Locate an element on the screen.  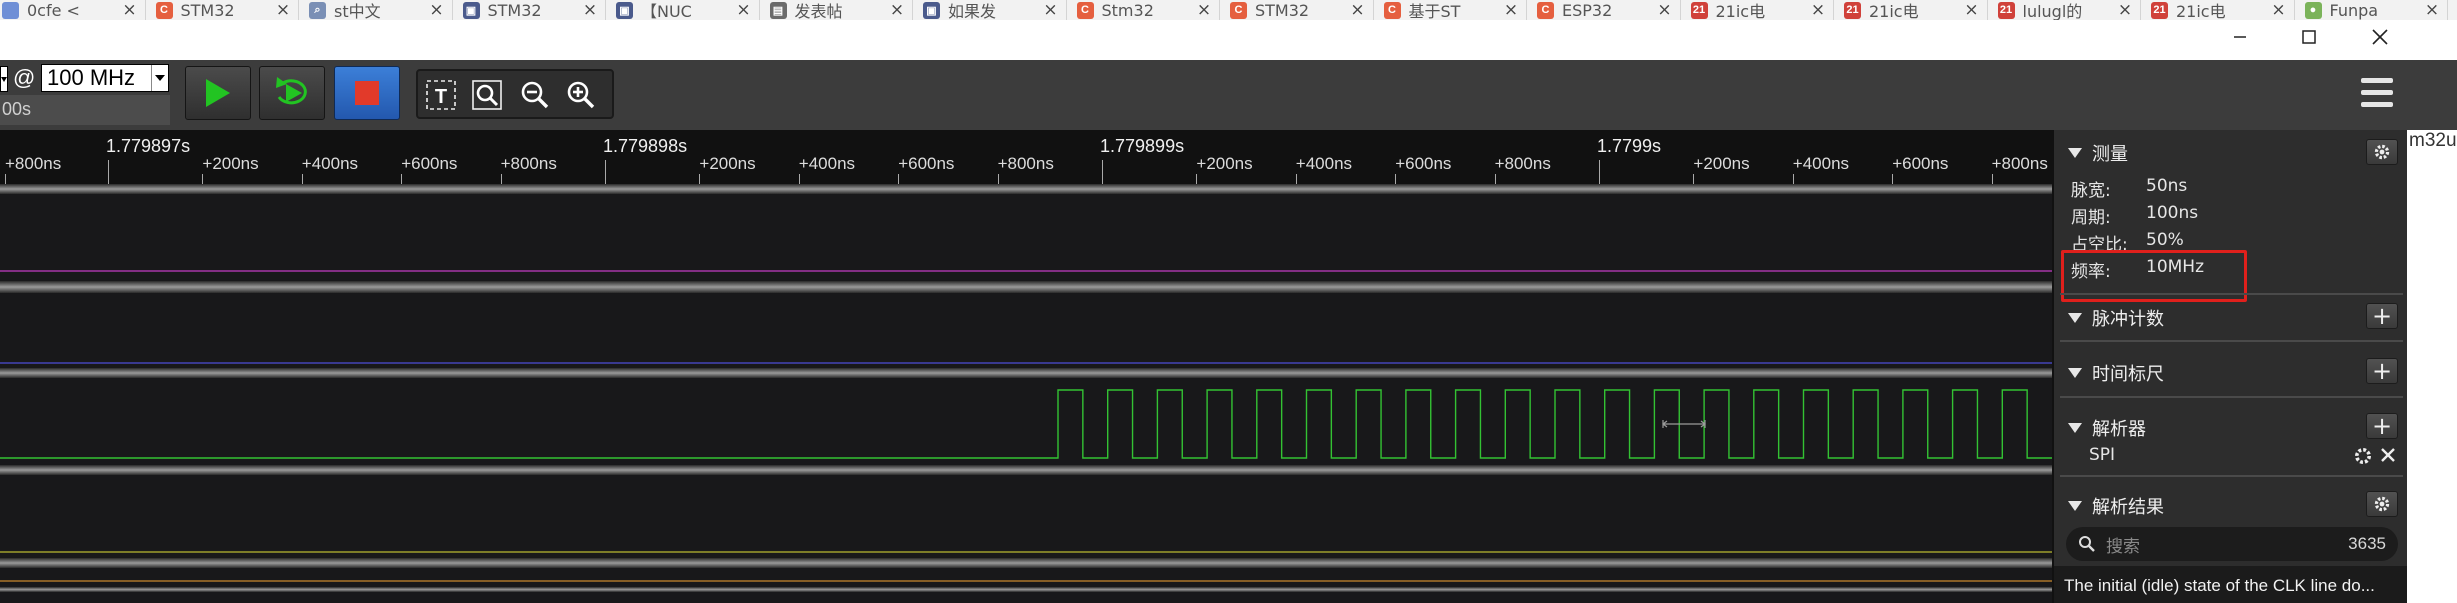
browser-tab: ⌕ st中文 × is located at coordinates (376, 10).